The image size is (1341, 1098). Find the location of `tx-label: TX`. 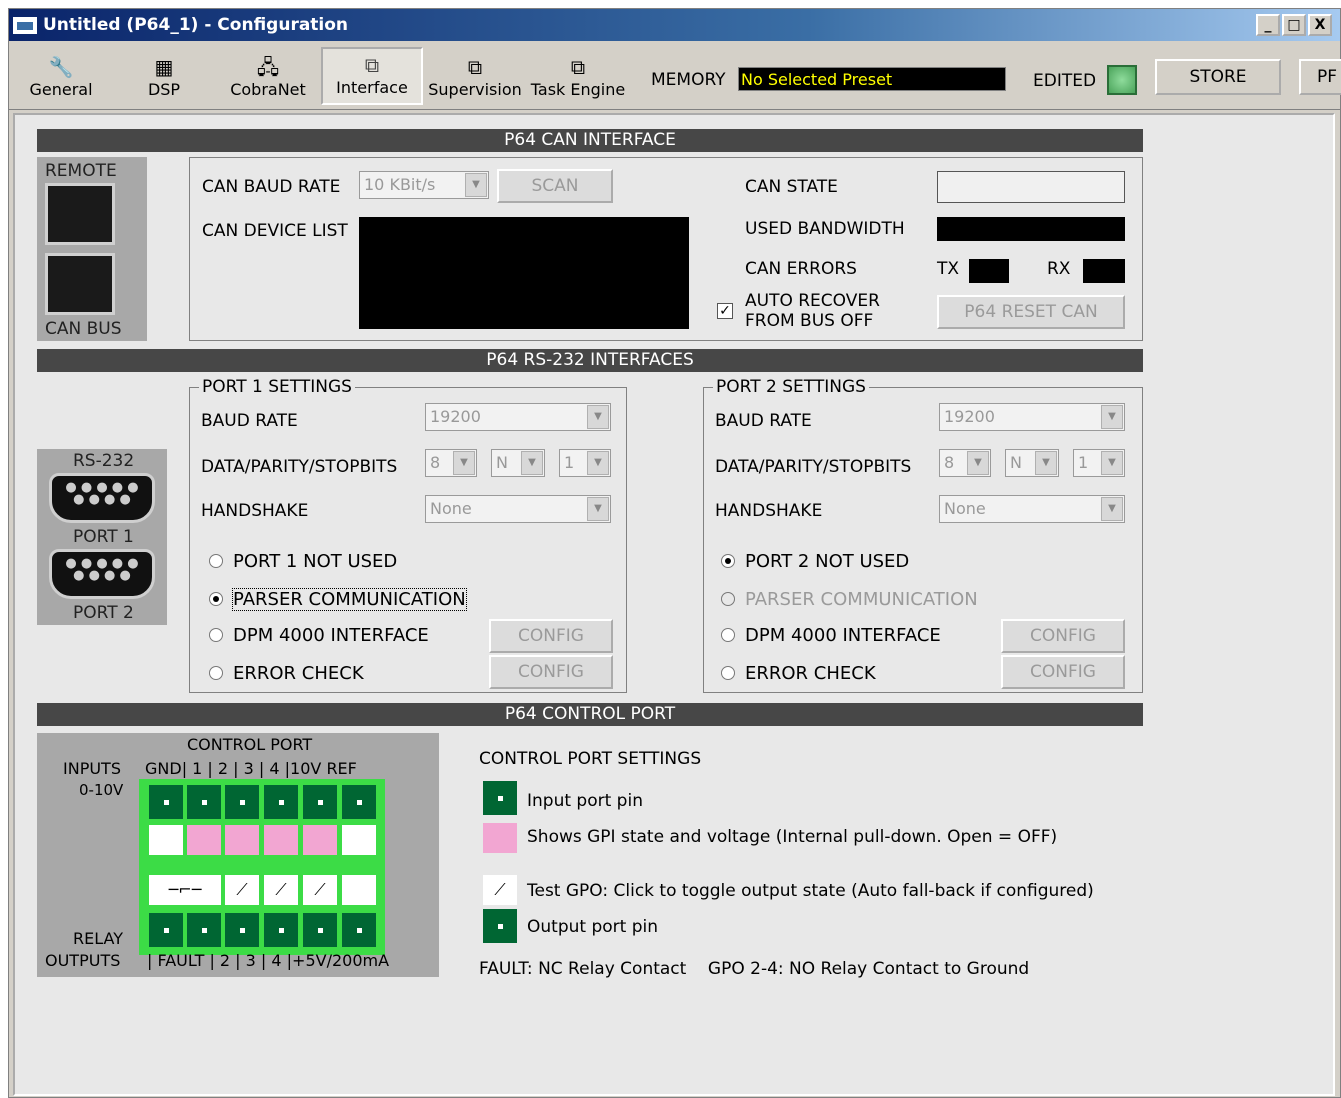

tx-label: TX is located at coordinates (948, 269).